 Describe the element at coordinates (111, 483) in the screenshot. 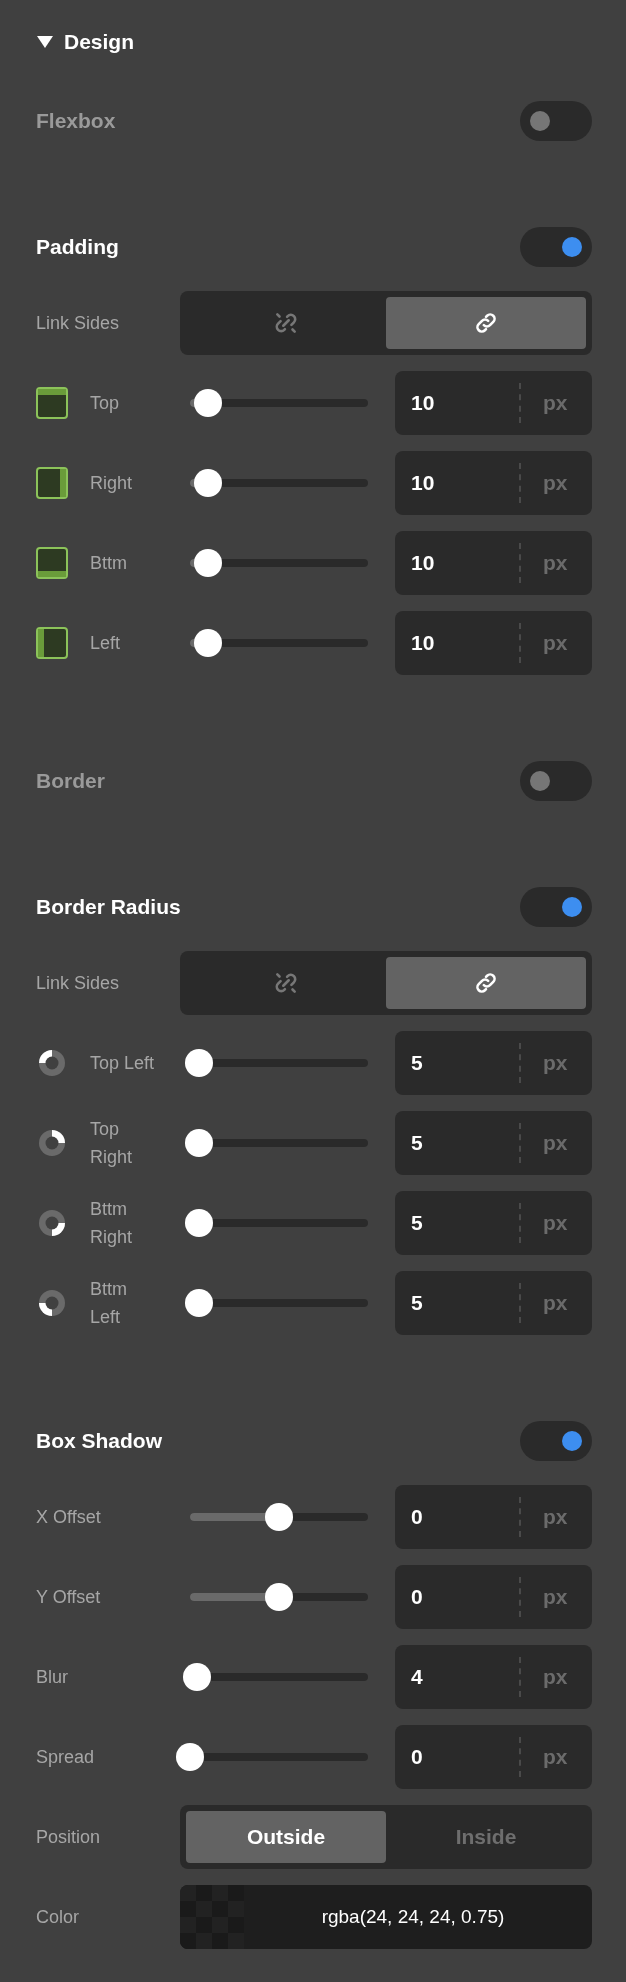

I see `row-label: Right` at that location.